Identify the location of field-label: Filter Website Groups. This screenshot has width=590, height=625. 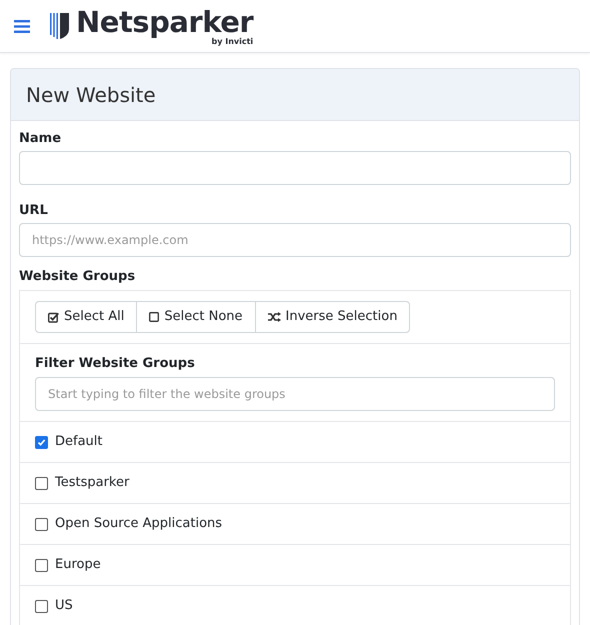
(115, 364).